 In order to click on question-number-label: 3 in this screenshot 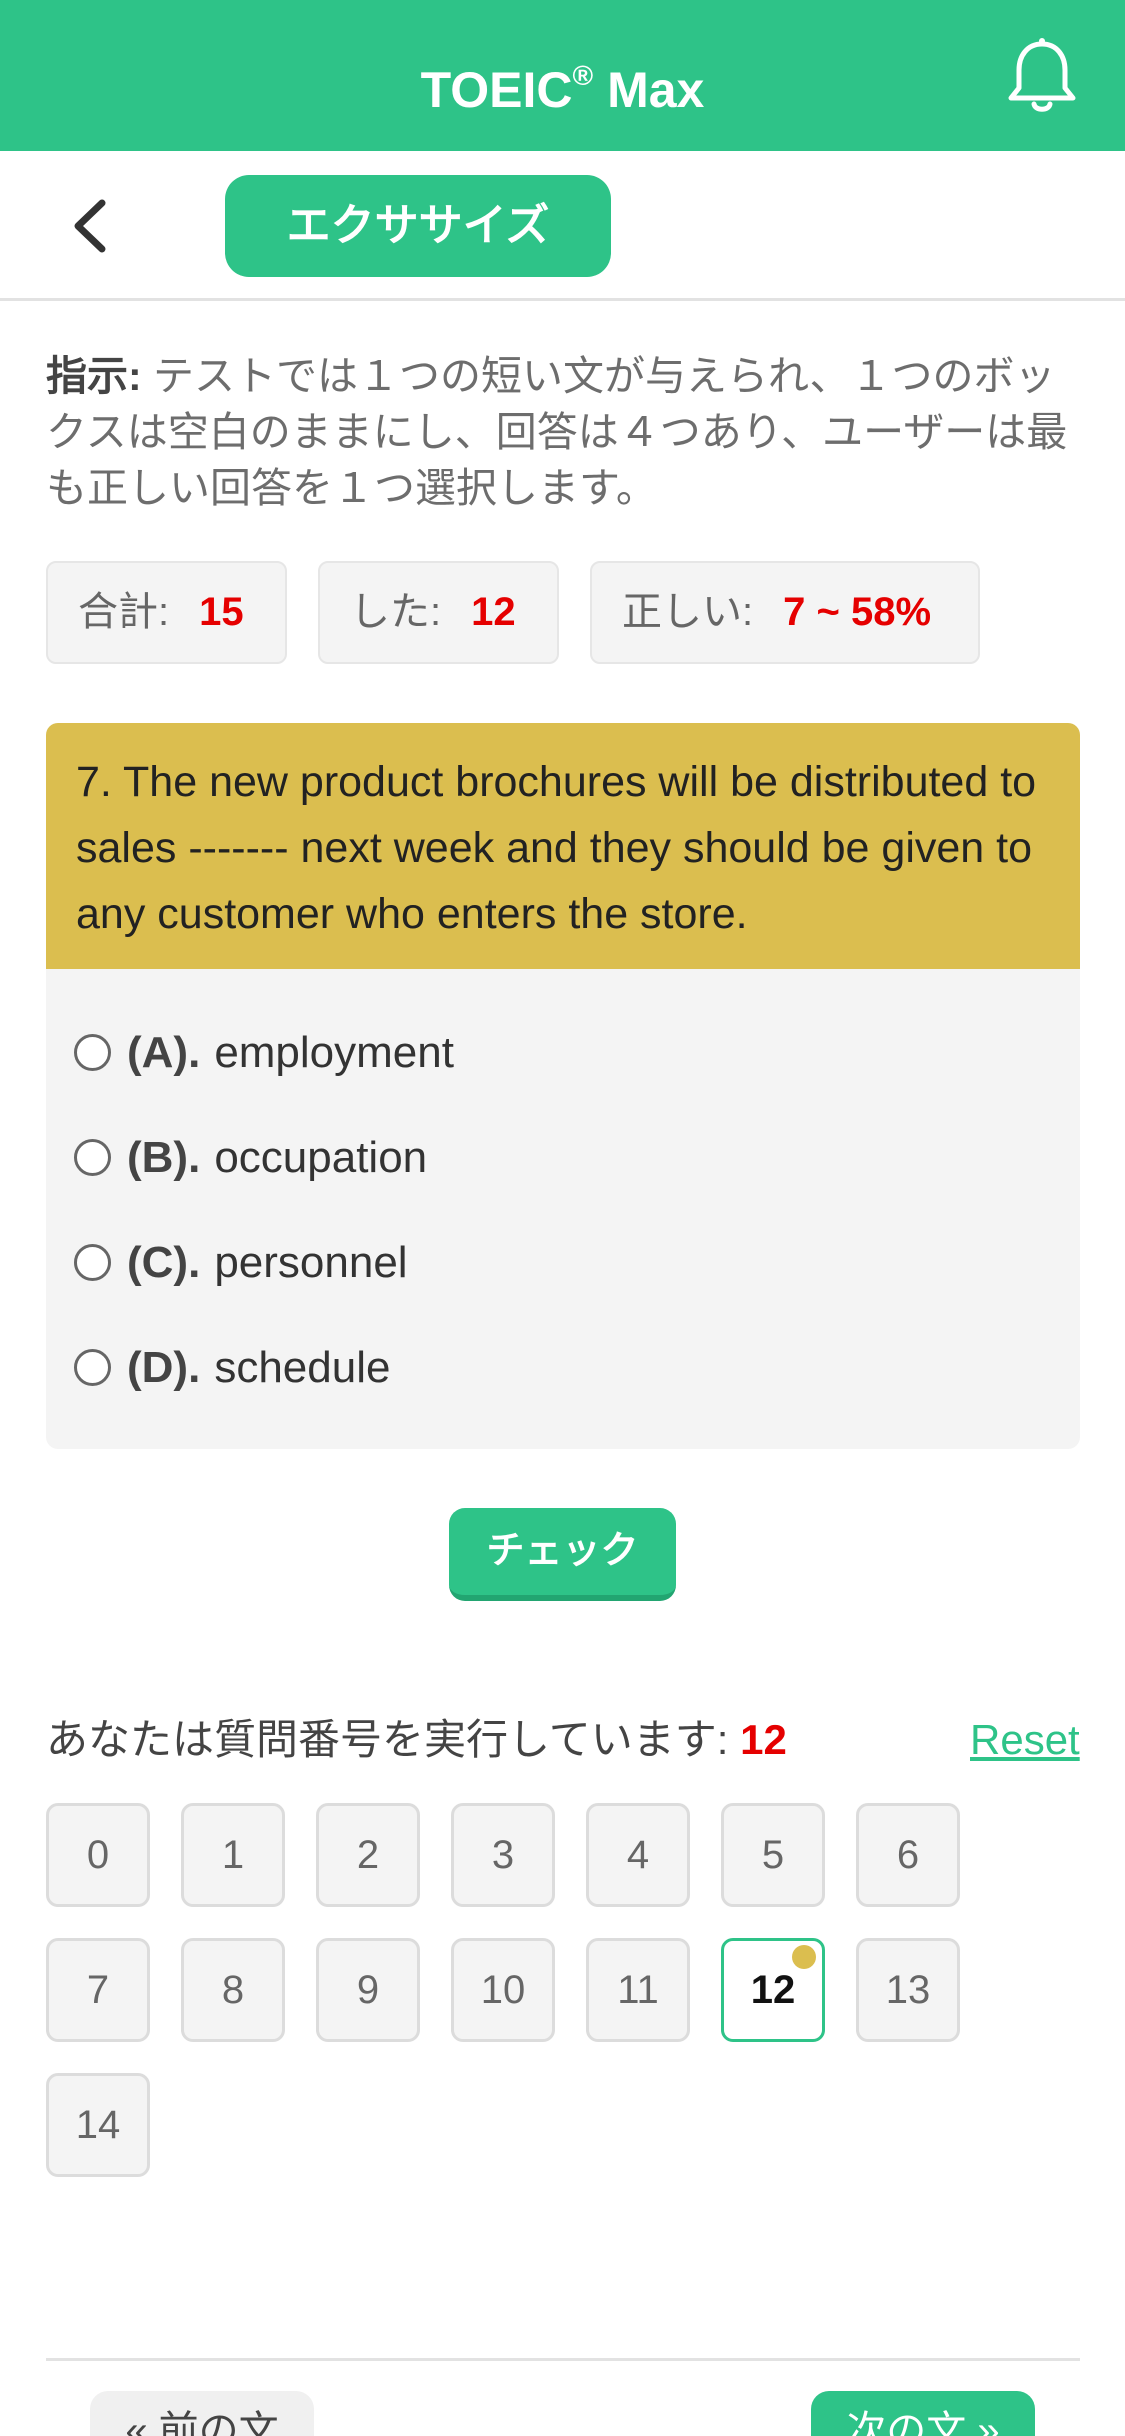, I will do `click(503, 1855)`.